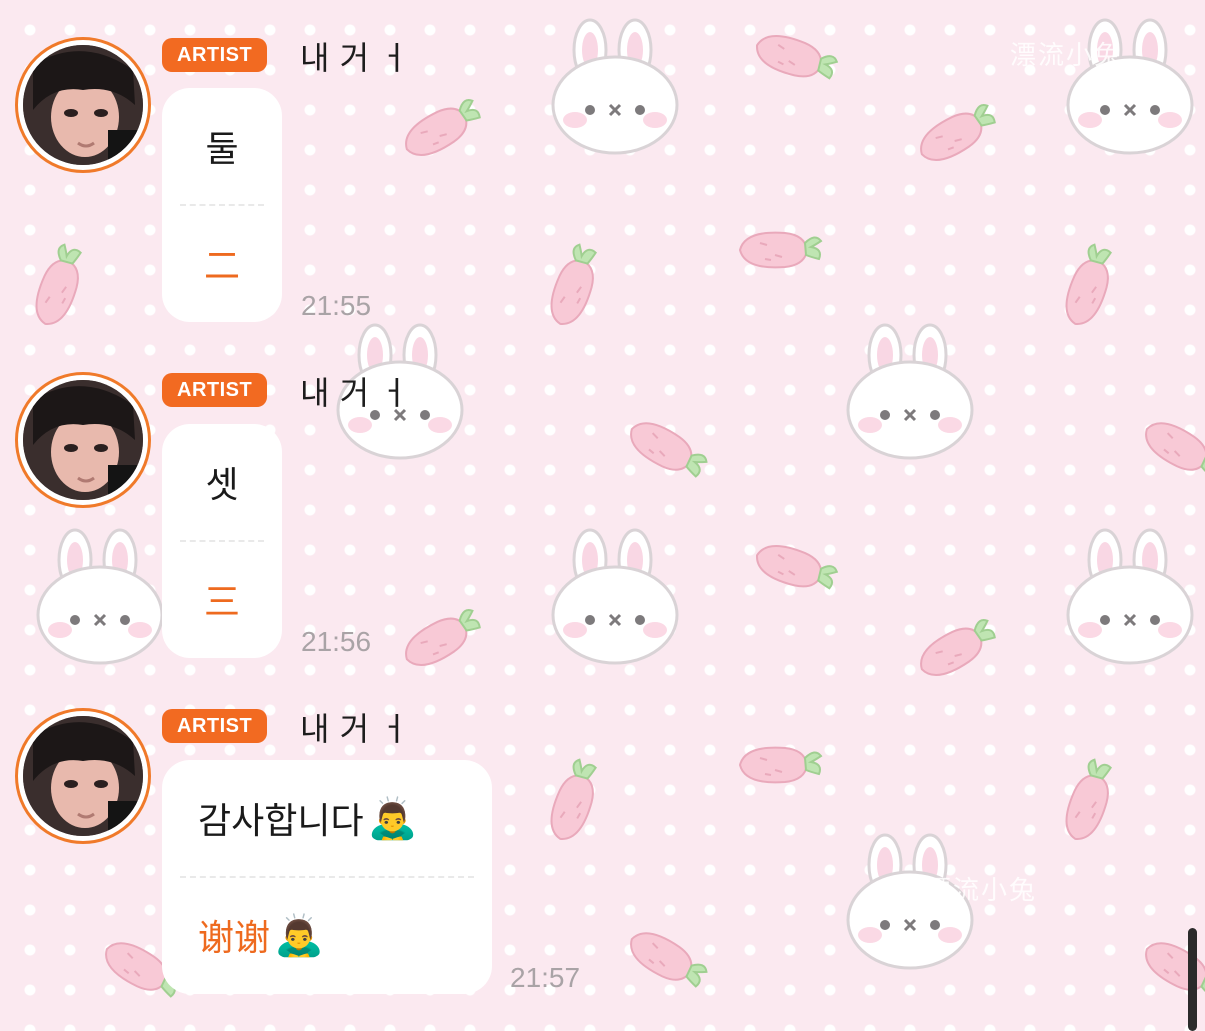 The height and width of the screenshot is (1031, 1205). What do you see at coordinates (222, 541) in the screenshot?
I see `message-bubble: 셋 三` at bounding box center [222, 541].